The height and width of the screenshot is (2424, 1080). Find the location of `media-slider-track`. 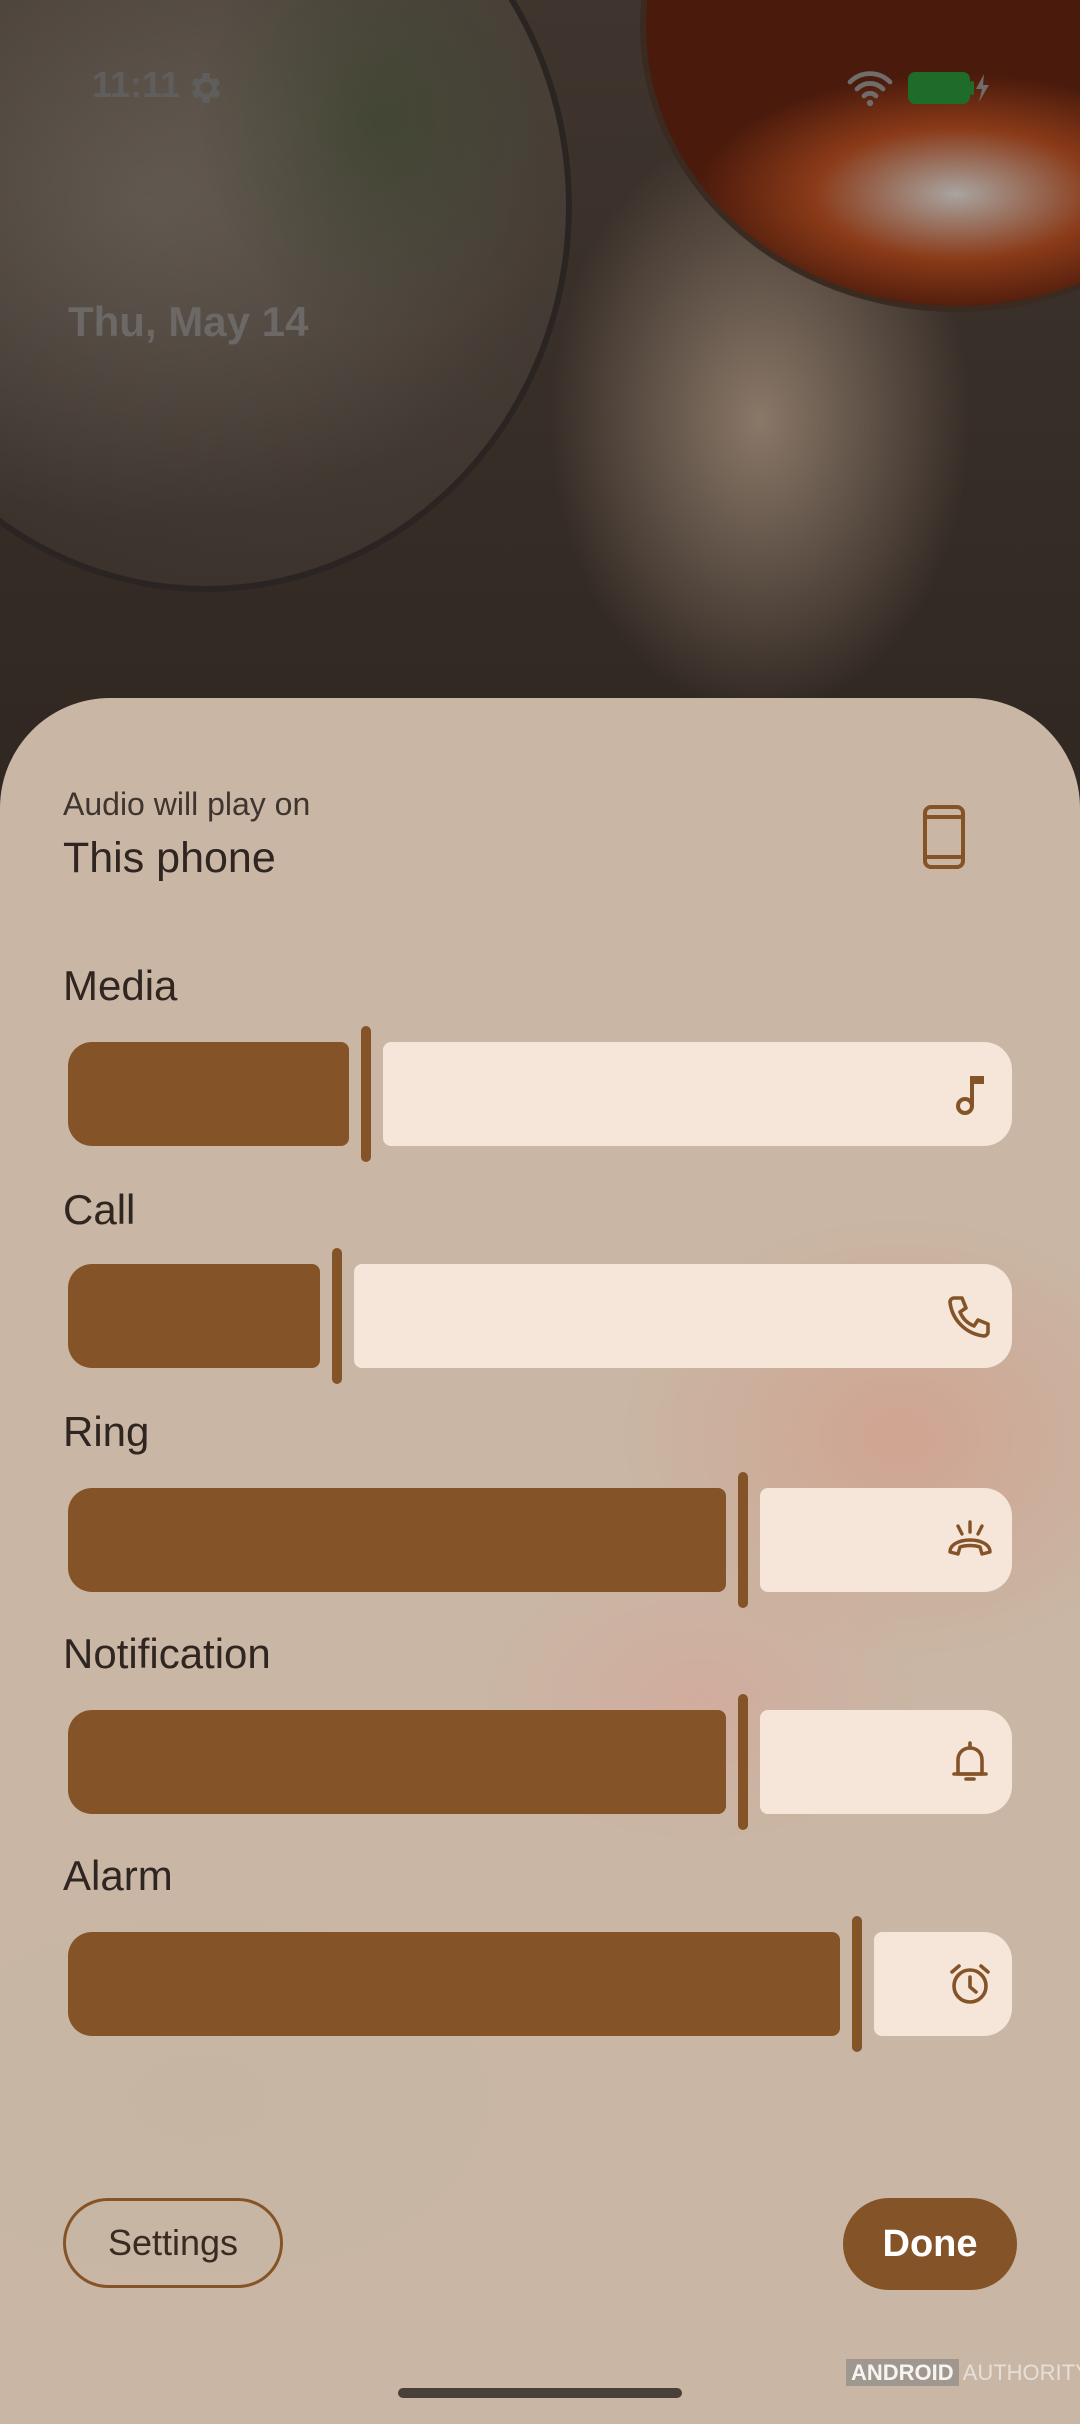

media-slider-track is located at coordinates (697, 1094).